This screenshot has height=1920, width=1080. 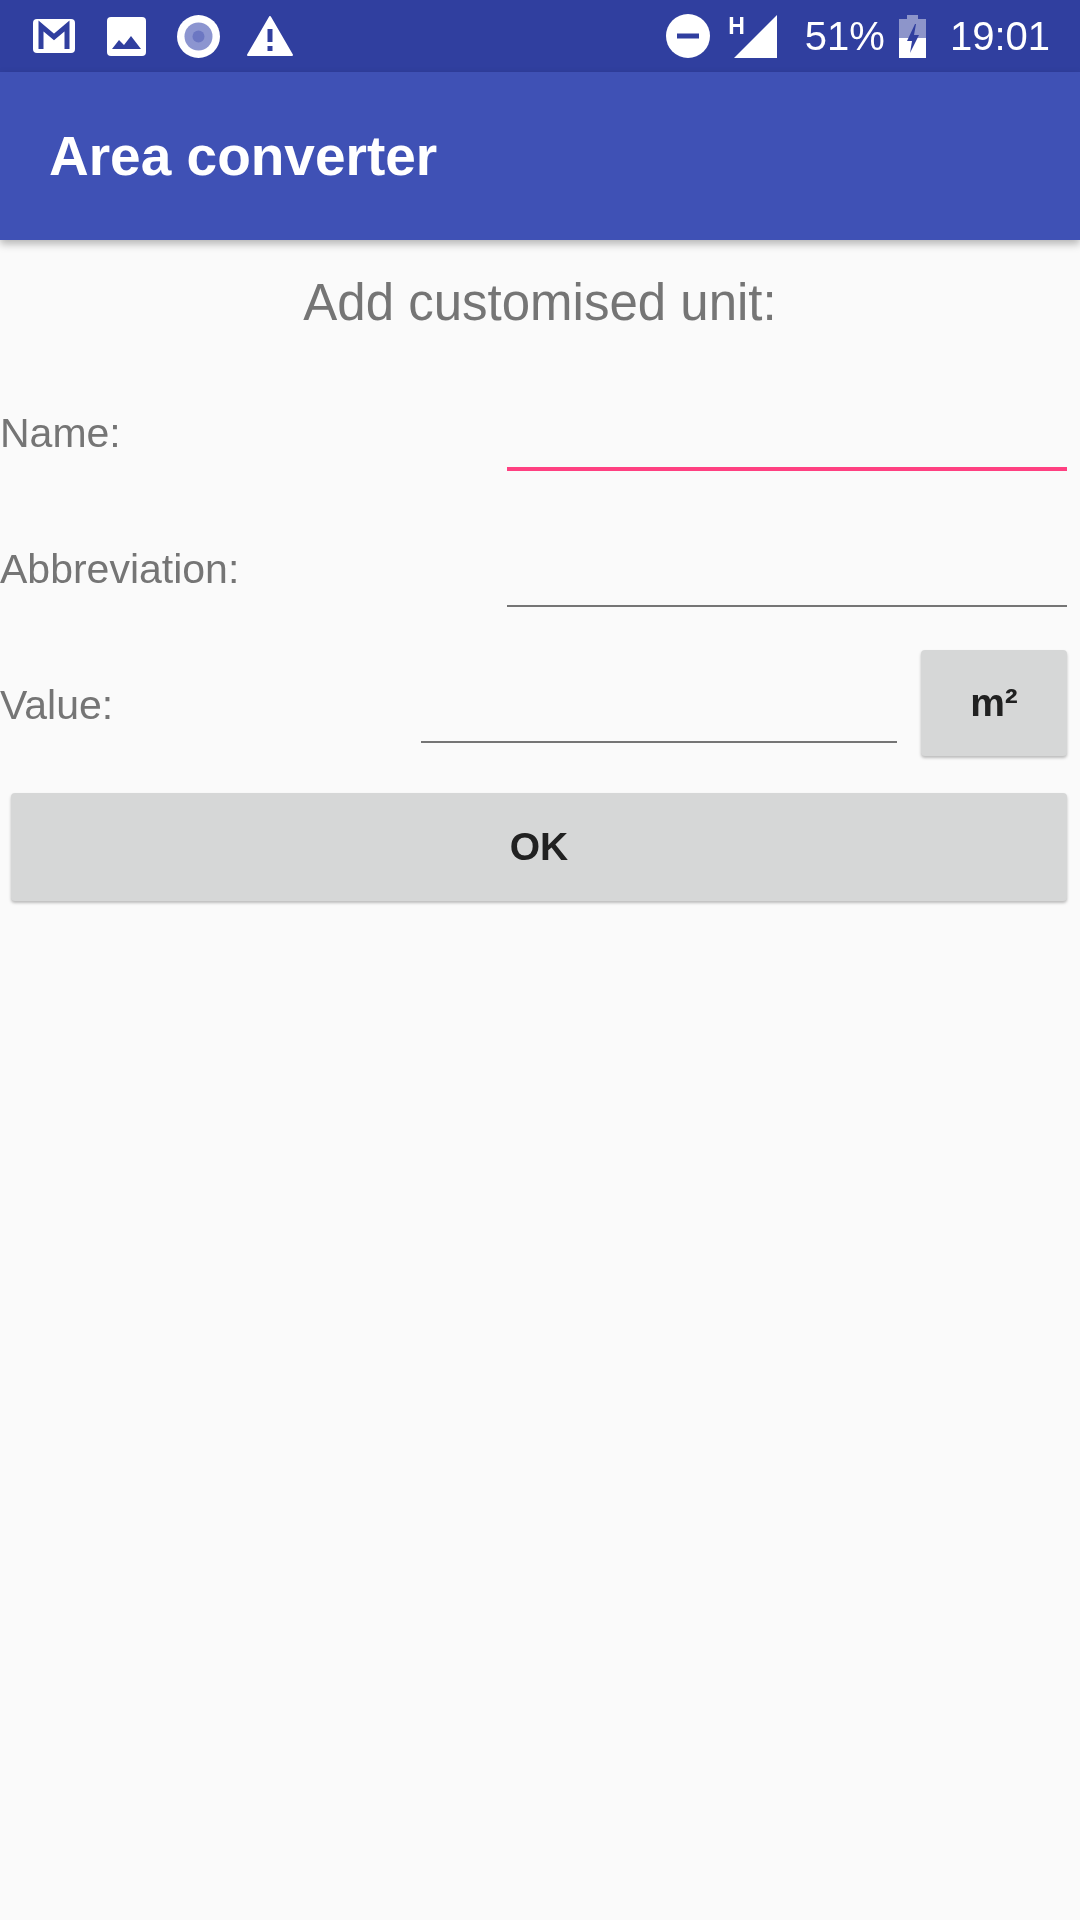 What do you see at coordinates (54, 36) in the screenshot?
I see `mail-icon` at bounding box center [54, 36].